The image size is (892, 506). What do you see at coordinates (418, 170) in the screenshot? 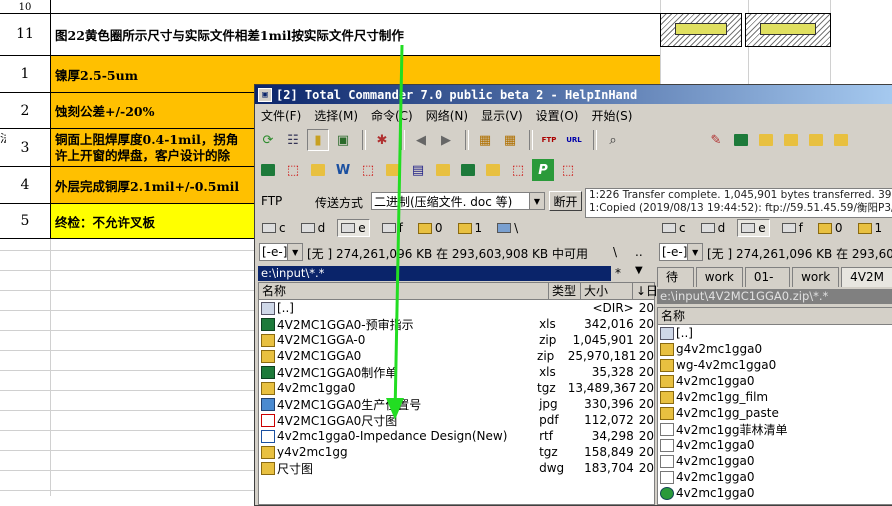
I see `chart-icon: ▤` at bounding box center [418, 170].